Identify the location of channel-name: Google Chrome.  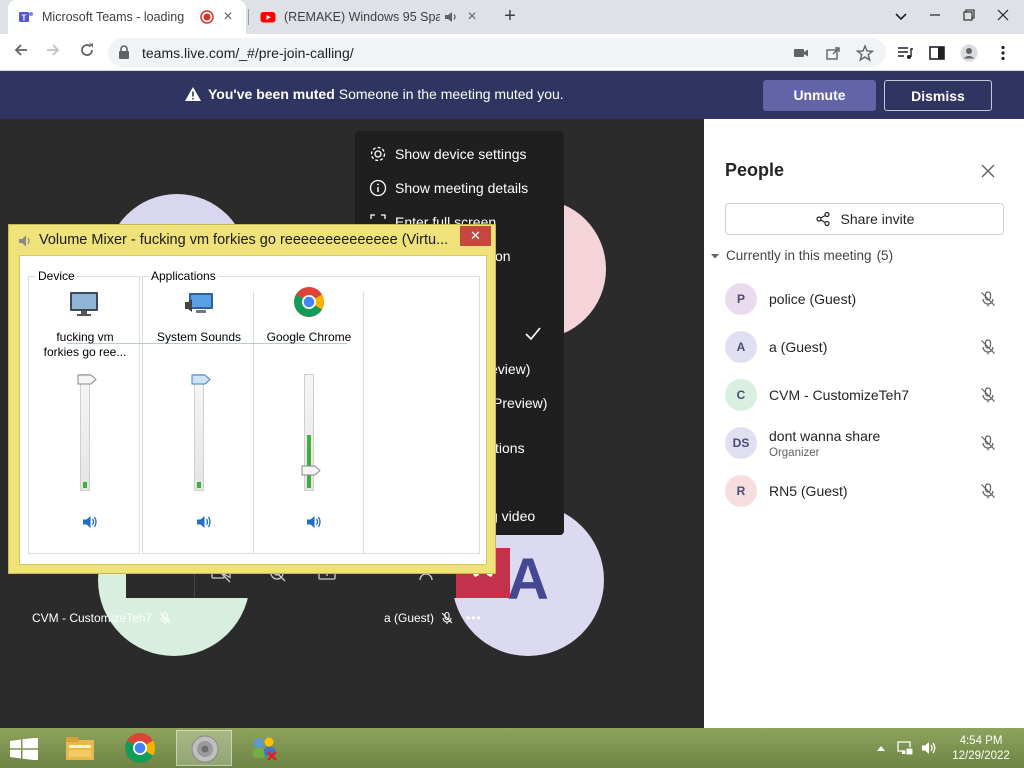
(309, 337).